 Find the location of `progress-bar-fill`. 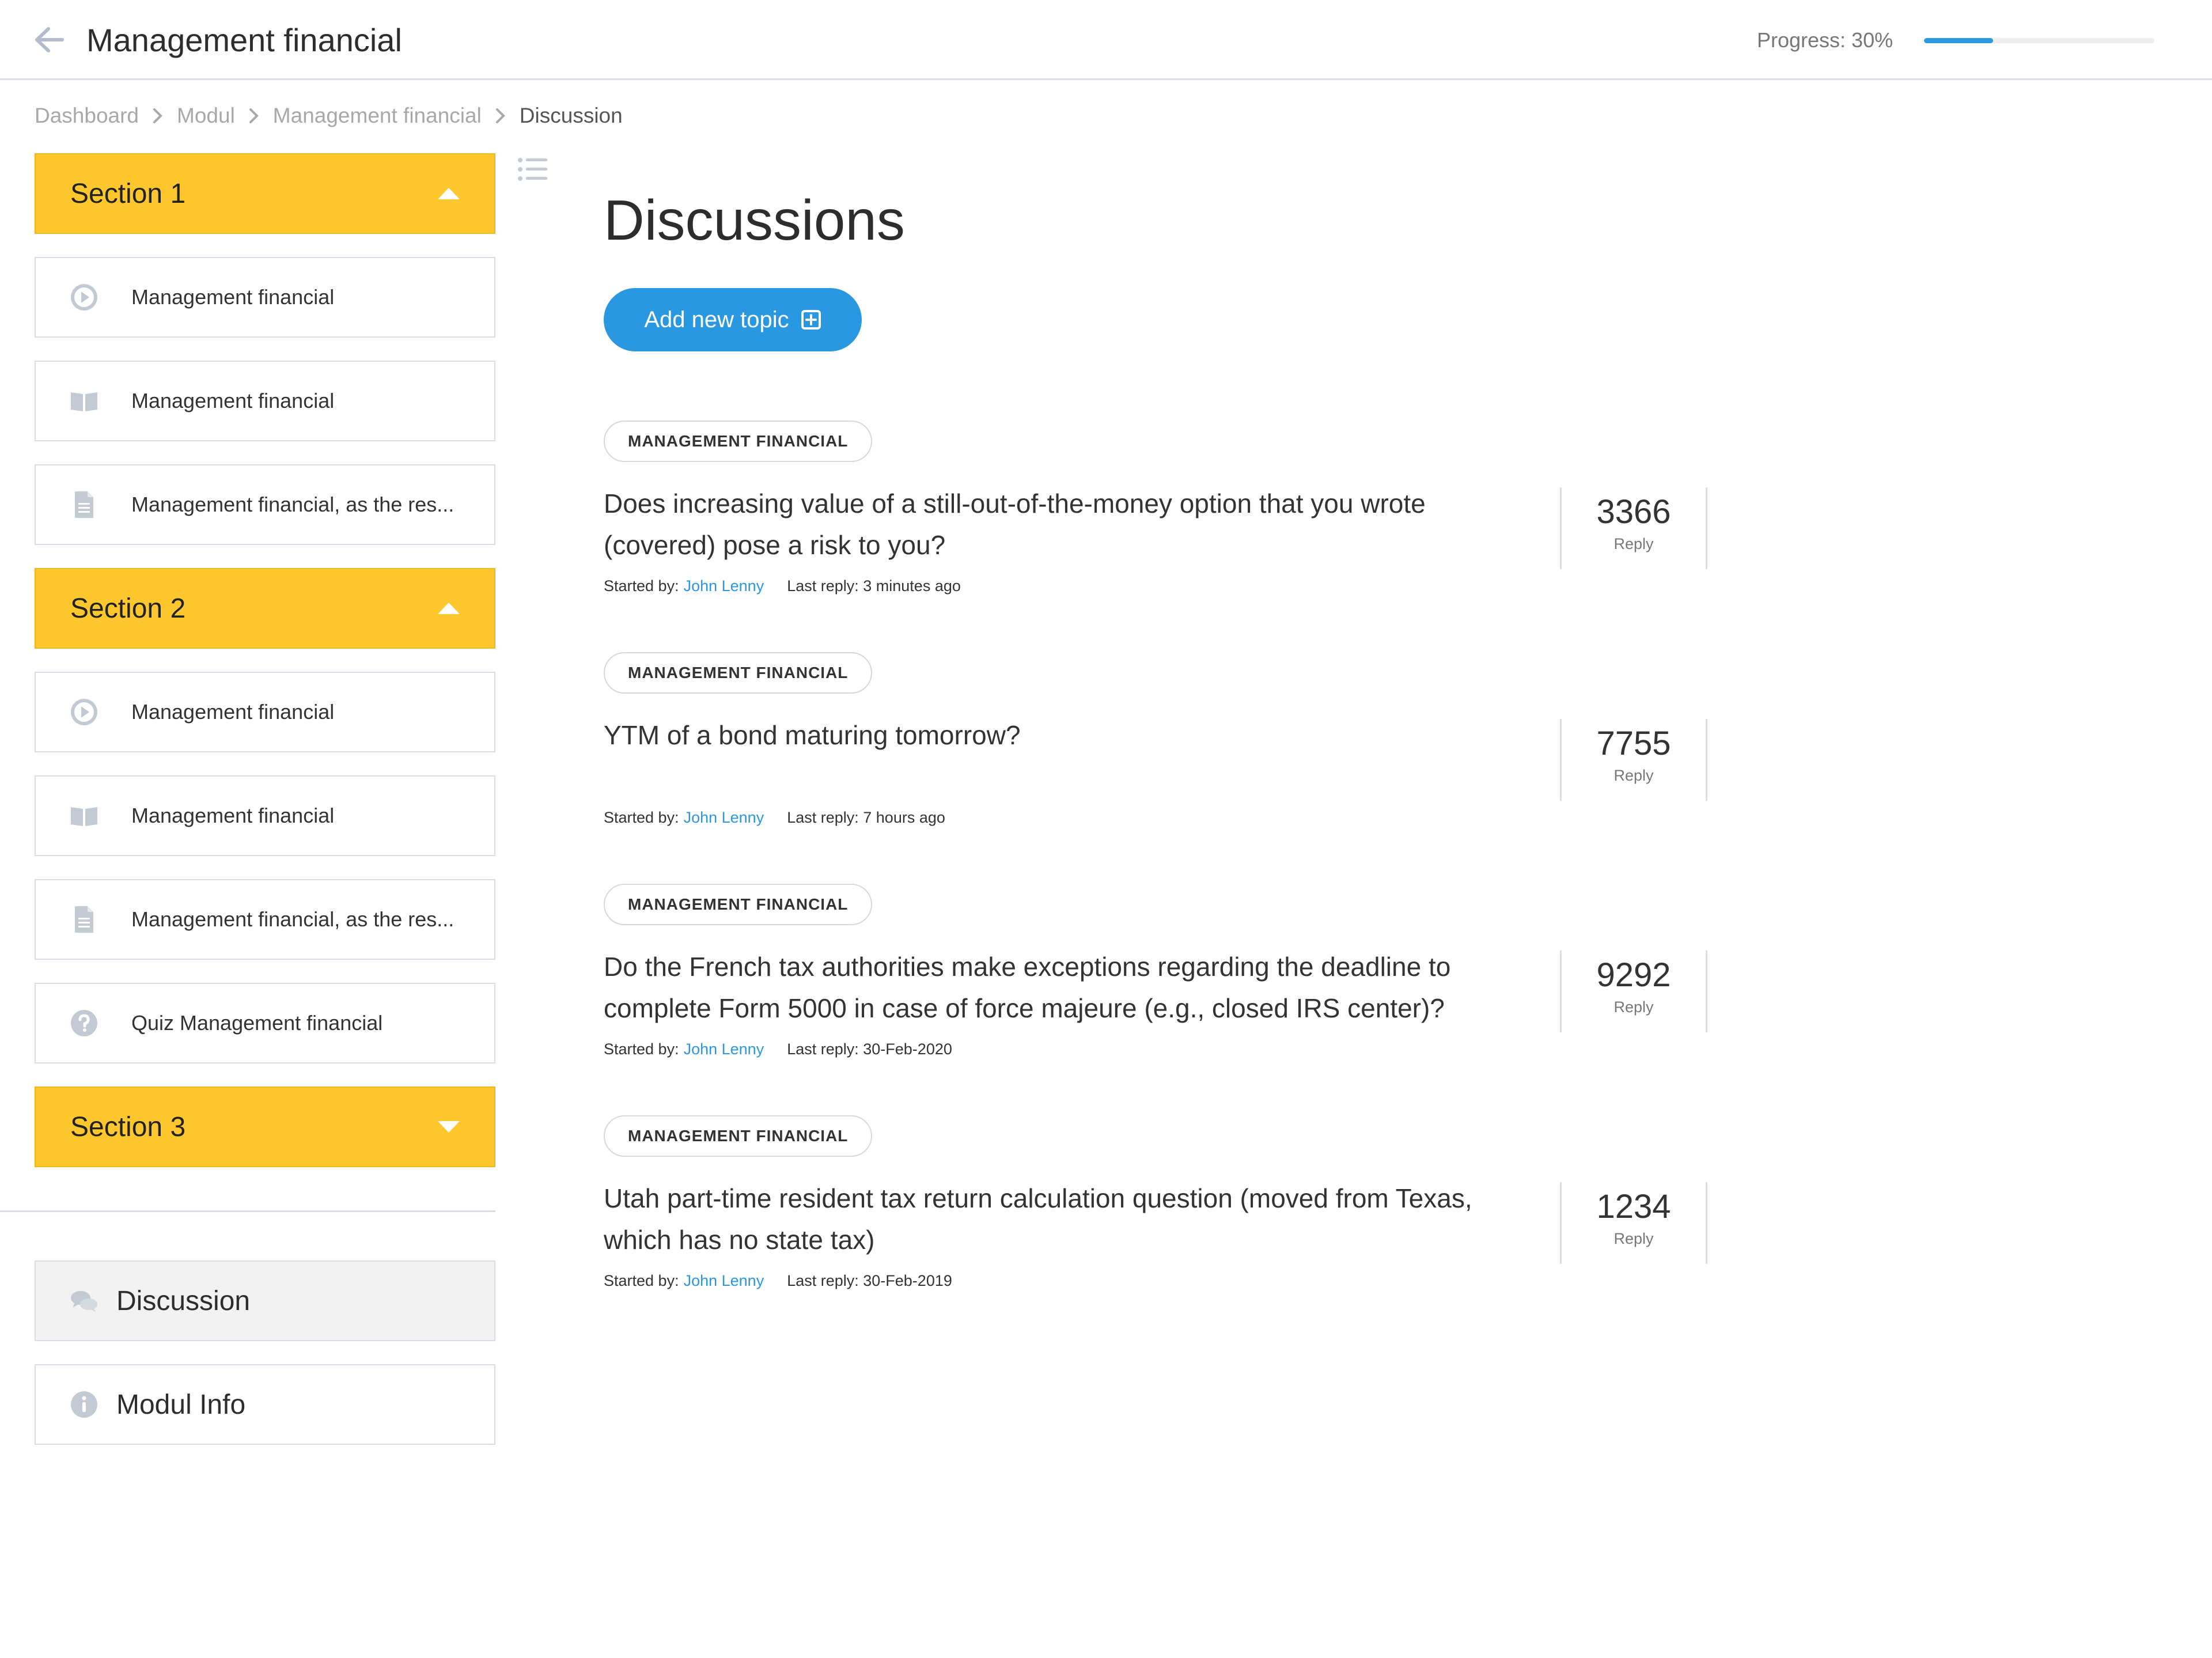

progress-bar-fill is located at coordinates (1958, 40).